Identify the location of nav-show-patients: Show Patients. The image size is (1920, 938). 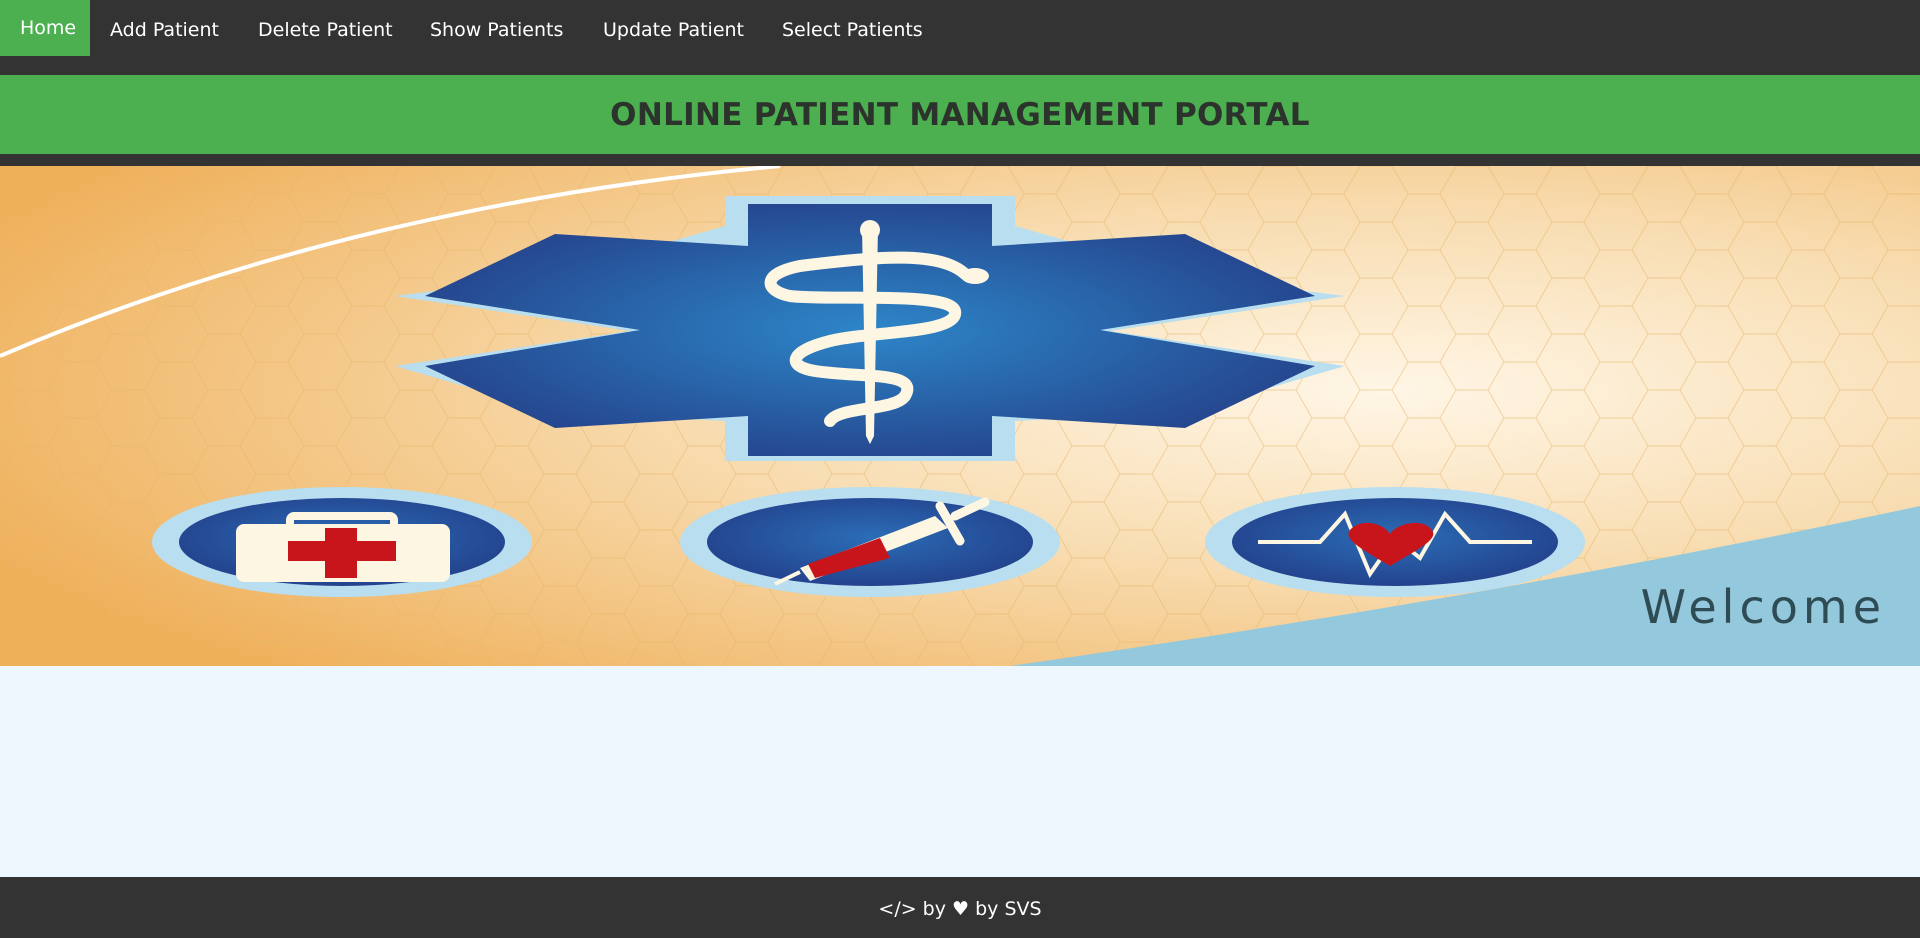
(496, 28).